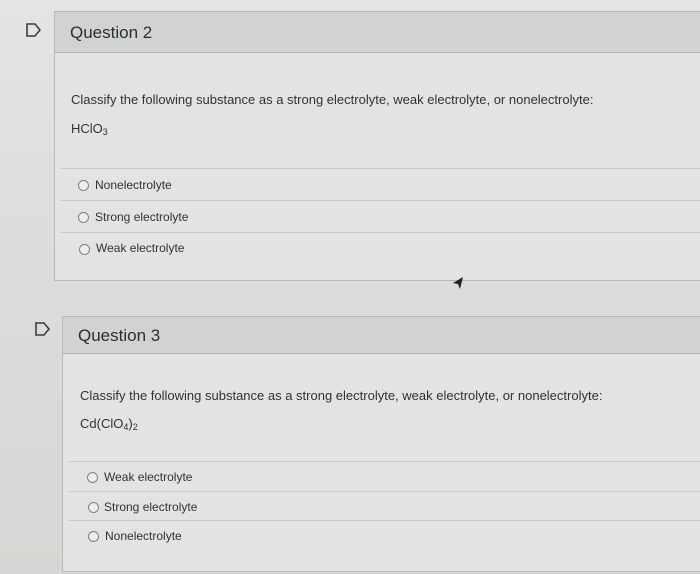 The width and height of the screenshot is (700, 574). I want to click on chemical-formula: HClO3, so click(89, 129).